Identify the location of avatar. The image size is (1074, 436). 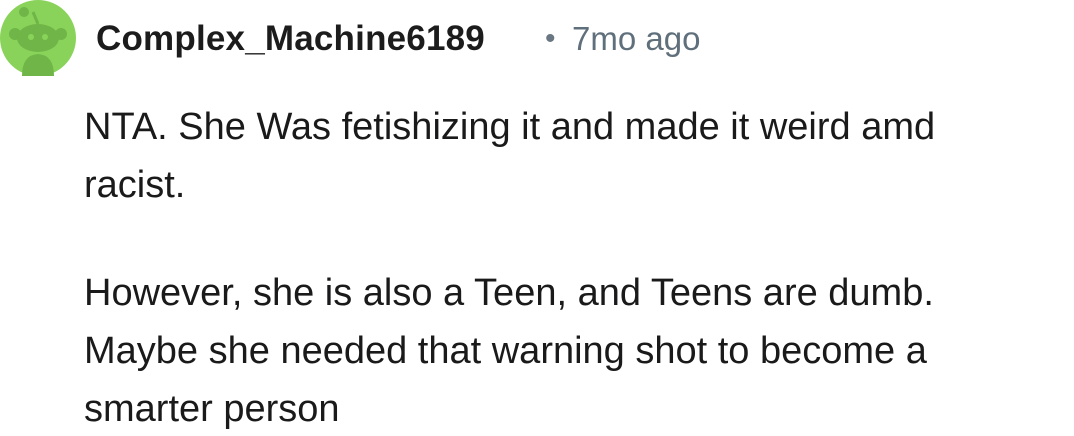
(38, 38).